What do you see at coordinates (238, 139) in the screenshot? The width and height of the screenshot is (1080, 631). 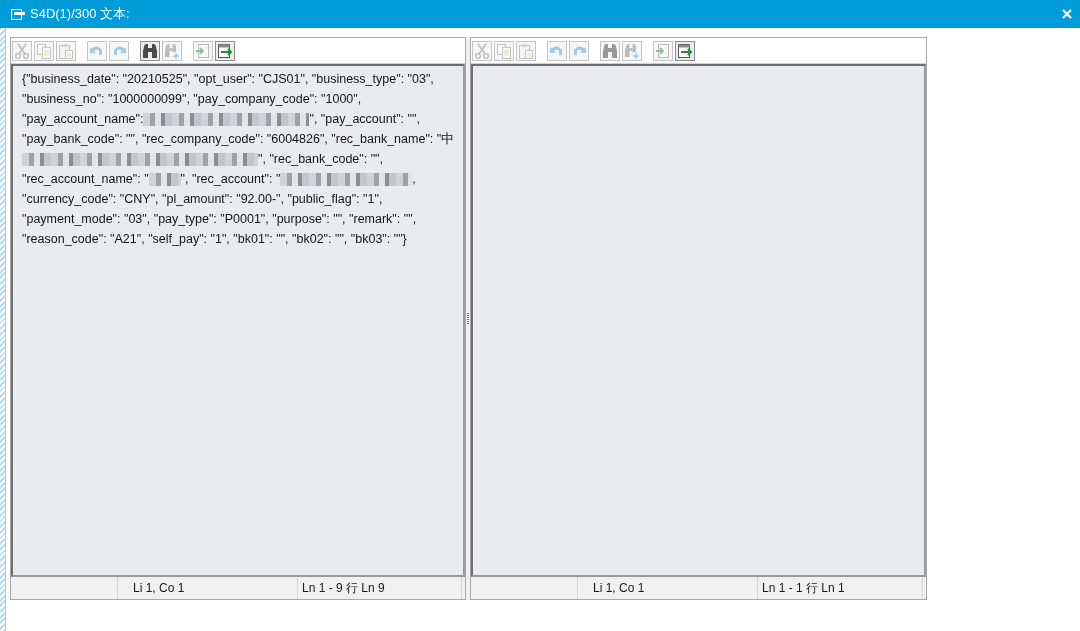 I see `code-text: "pay_bank_code": "", "rec_company_code": "6004826", "rec_bank_name": "中` at bounding box center [238, 139].